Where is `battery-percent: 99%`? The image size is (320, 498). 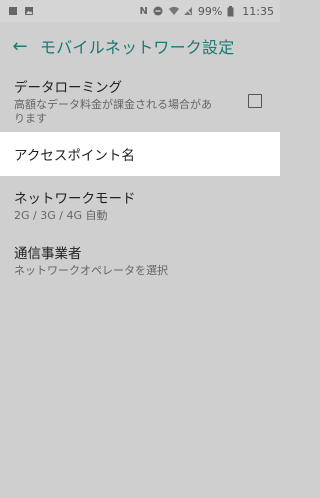
battery-percent: 99% is located at coordinates (210, 11).